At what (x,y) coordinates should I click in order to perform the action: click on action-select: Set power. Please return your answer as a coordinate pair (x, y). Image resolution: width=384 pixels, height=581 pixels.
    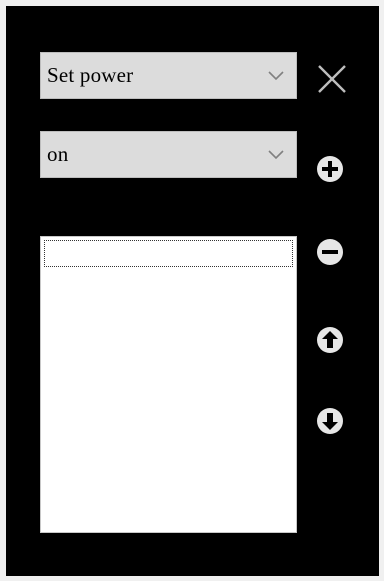
    Looking at the image, I should click on (168, 75).